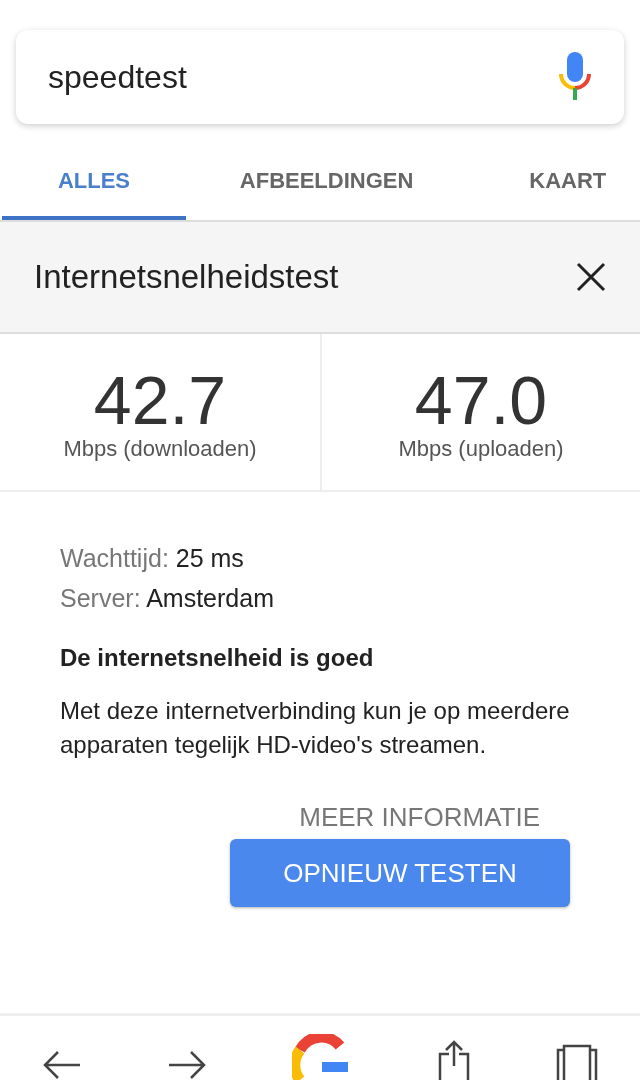  Describe the element at coordinates (160, 400) in the screenshot. I see `speed-value: 42.7` at that location.